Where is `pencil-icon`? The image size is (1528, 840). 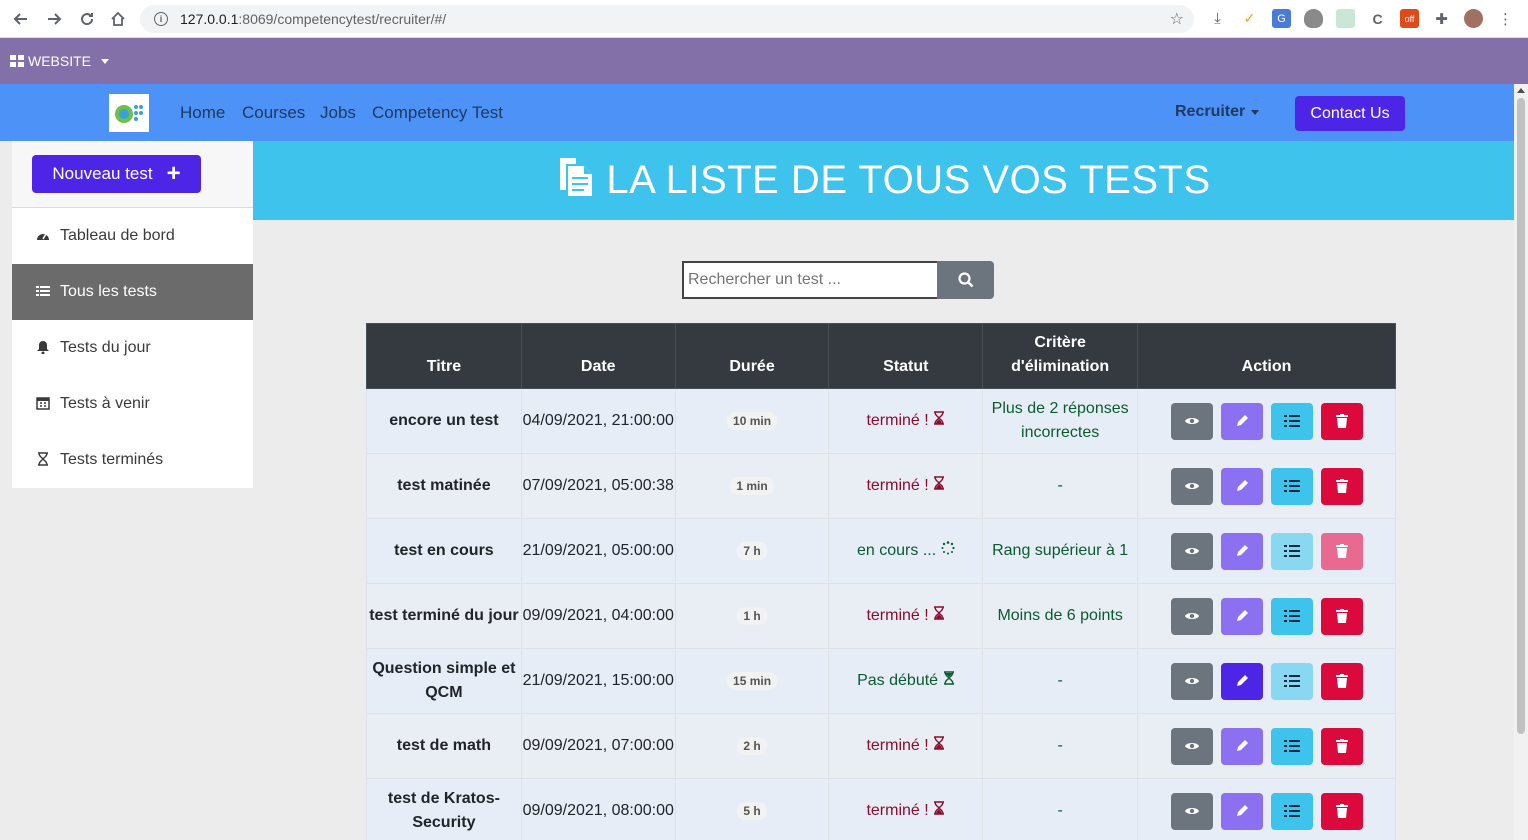
pencil-icon is located at coordinates (1242, 615).